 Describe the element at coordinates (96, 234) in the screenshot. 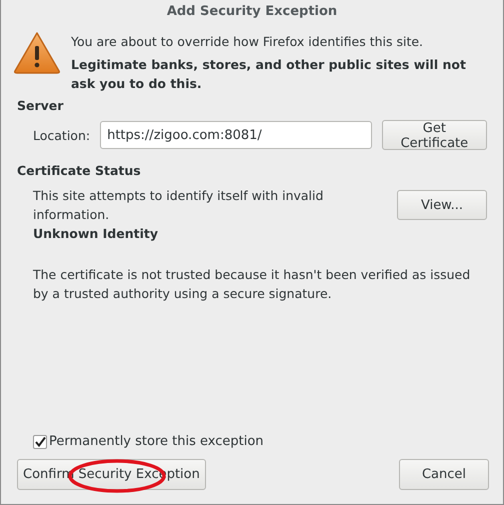

I see `problem-title: Unknown Identity` at that location.